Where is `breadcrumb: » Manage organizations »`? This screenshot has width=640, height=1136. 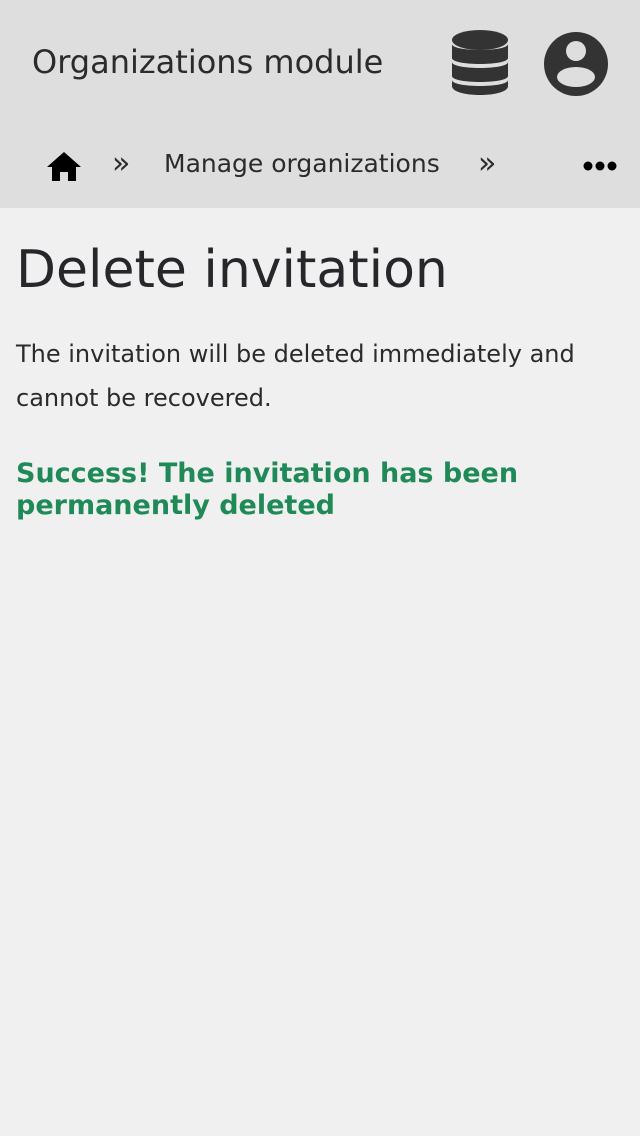 breadcrumb: » Manage organizations » is located at coordinates (320, 165).